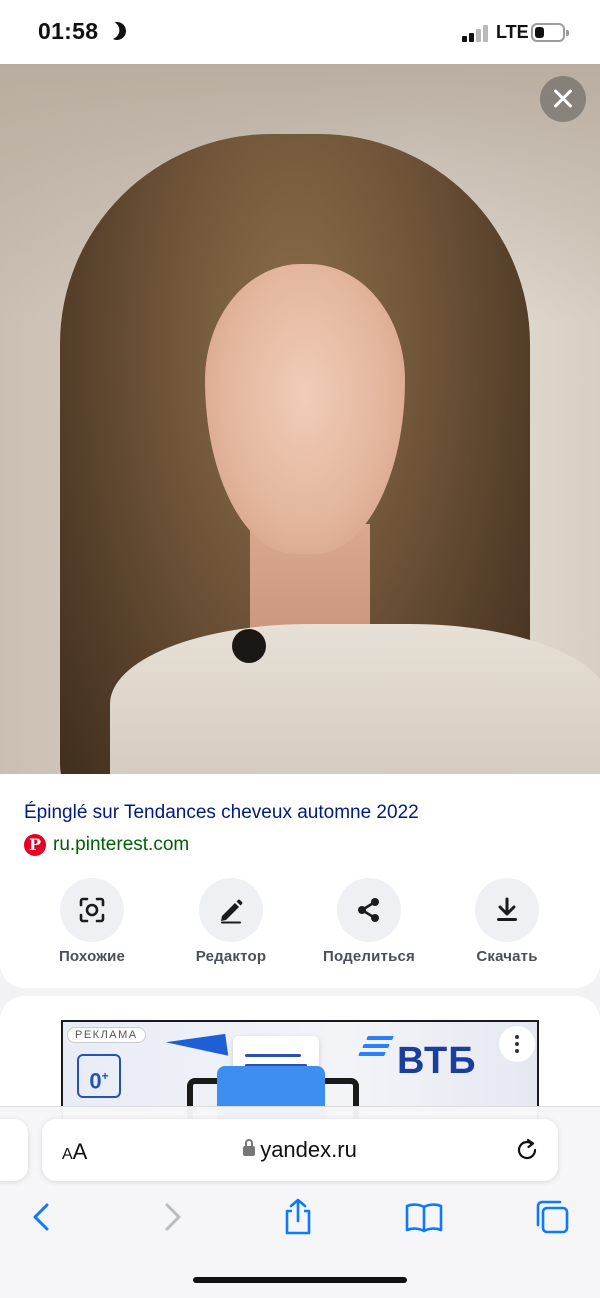 Image resolution: width=600 pixels, height=1298 pixels. What do you see at coordinates (300, 1070) in the screenshot?
I see `ad-banner: РЕКЛАМА 0+ ВТБ` at bounding box center [300, 1070].